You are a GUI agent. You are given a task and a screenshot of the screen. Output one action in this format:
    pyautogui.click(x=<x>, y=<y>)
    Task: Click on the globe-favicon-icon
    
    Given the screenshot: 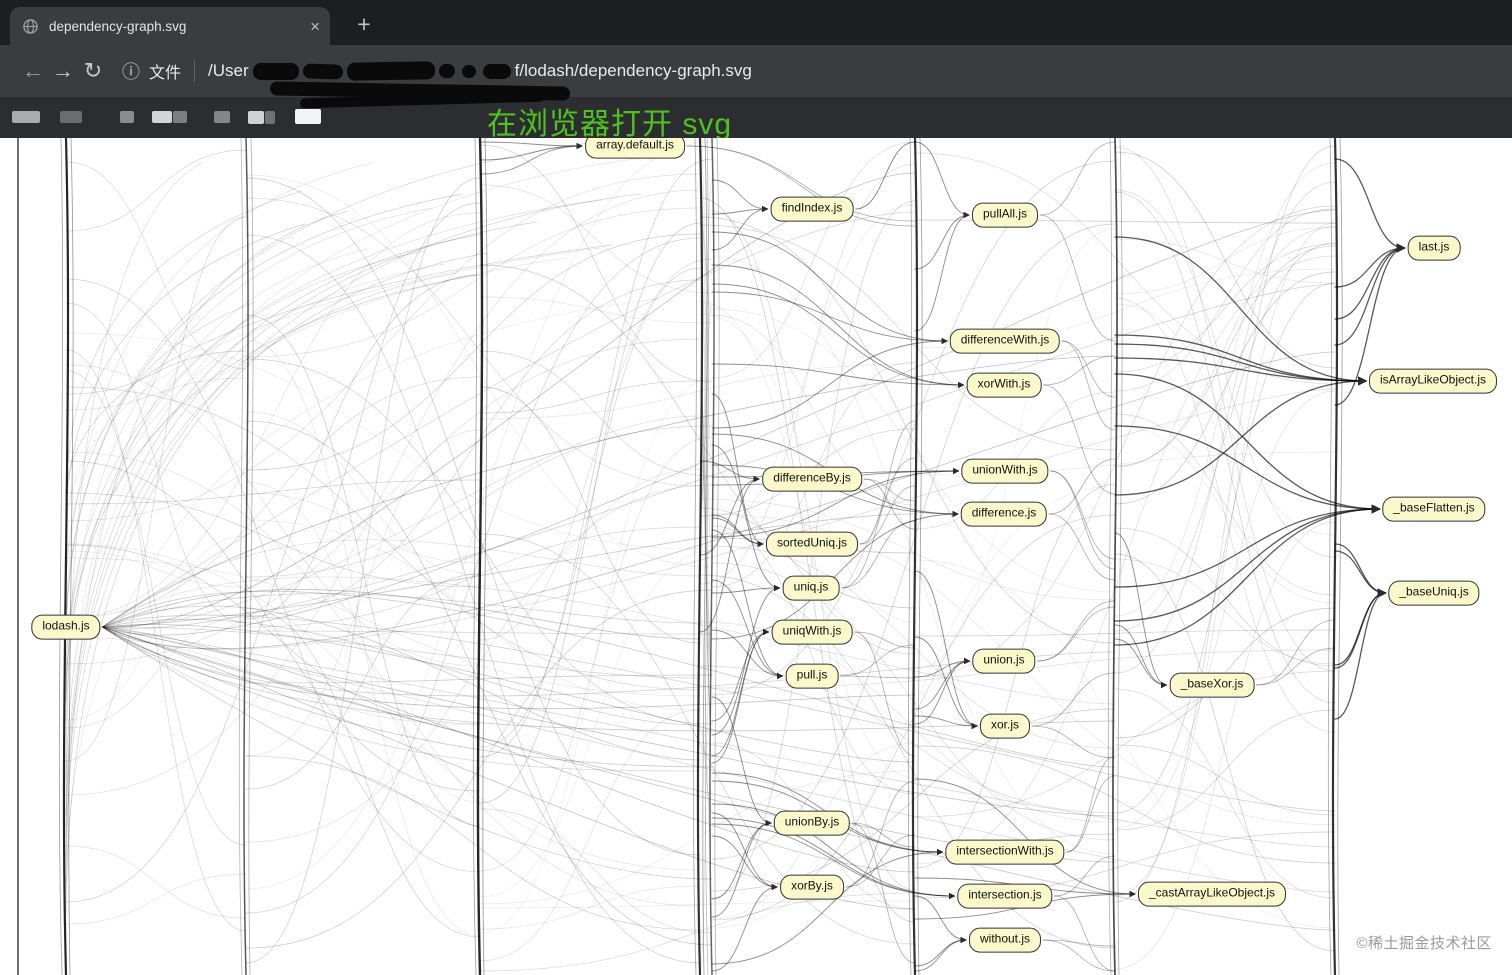 What is the action you would take?
    pyautogui.click(x=30, y=26)
    